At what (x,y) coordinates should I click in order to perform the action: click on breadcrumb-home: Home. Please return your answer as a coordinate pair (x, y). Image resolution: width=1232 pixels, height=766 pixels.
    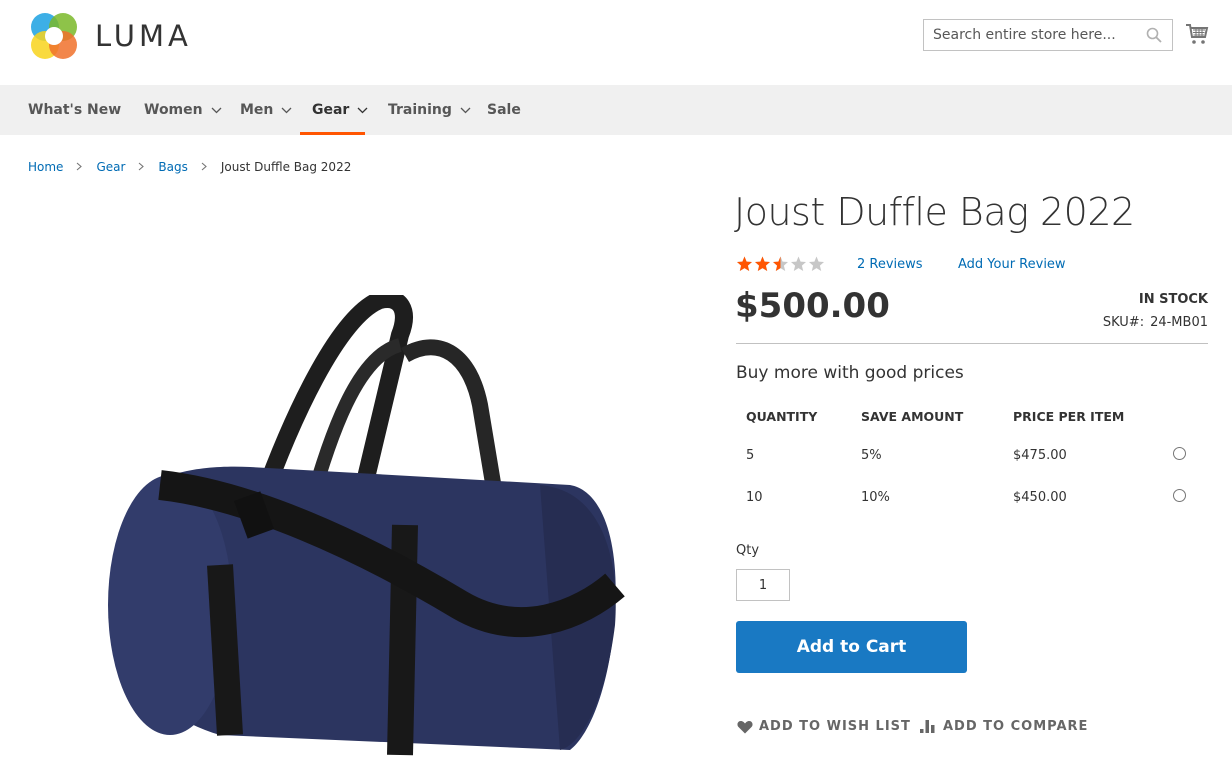
    Looking at the image, I should click on (45, 167).